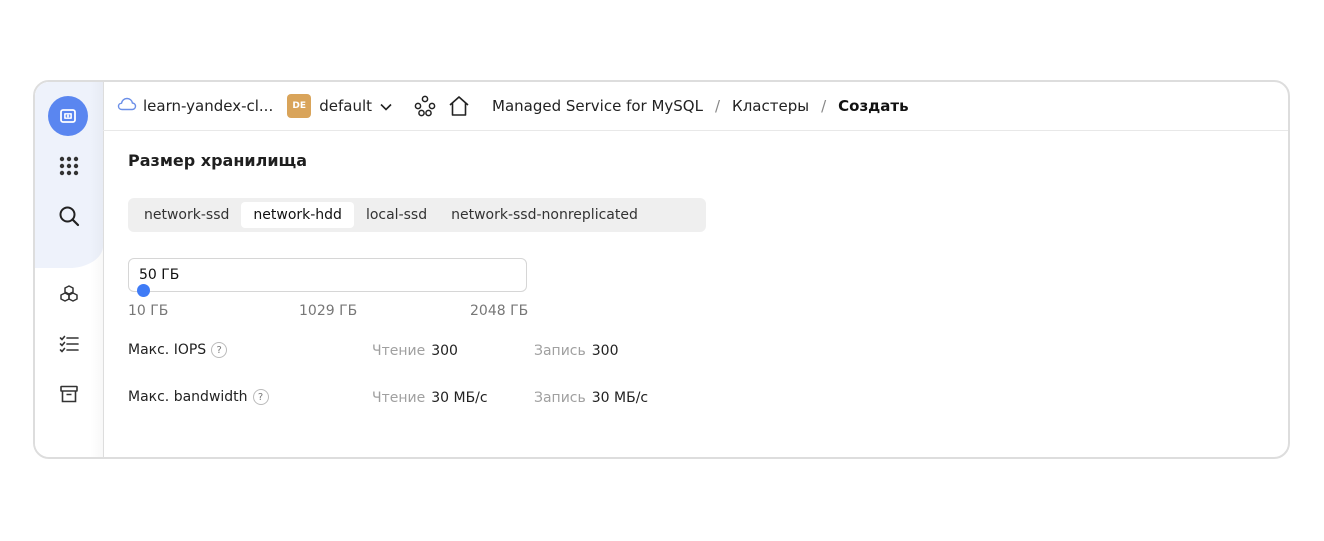  What do you see at coordinates (69, 269) in the screenshot?
I see `sidebar-rail` at bounding box center [69, 269].